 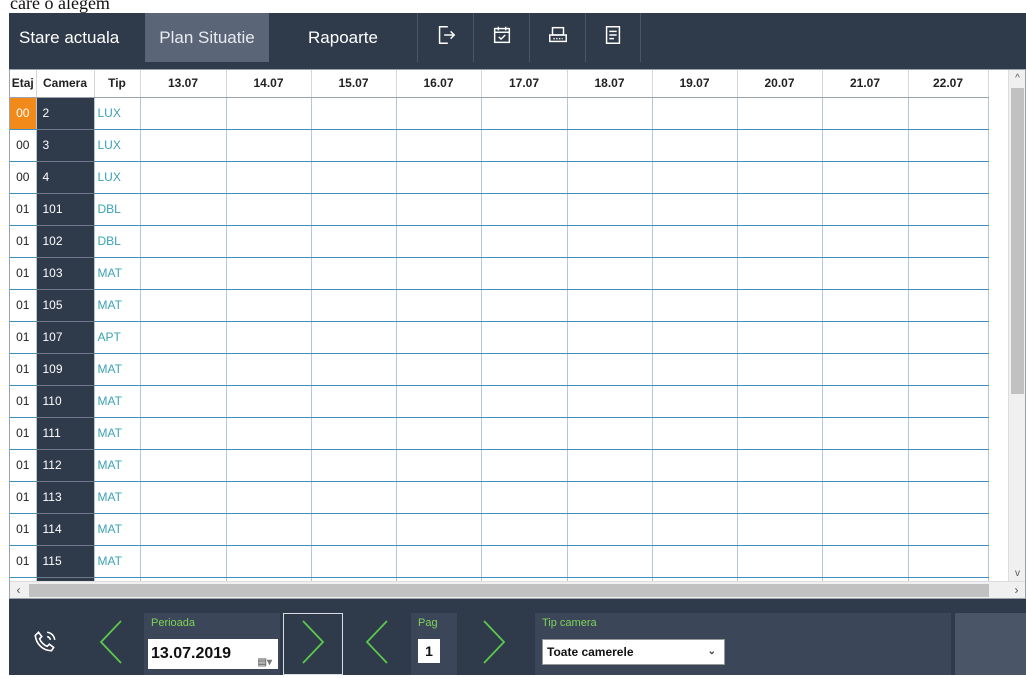 I want to click on horizontal-scrollbar: ‹ ›, so click(x=517, y=589).